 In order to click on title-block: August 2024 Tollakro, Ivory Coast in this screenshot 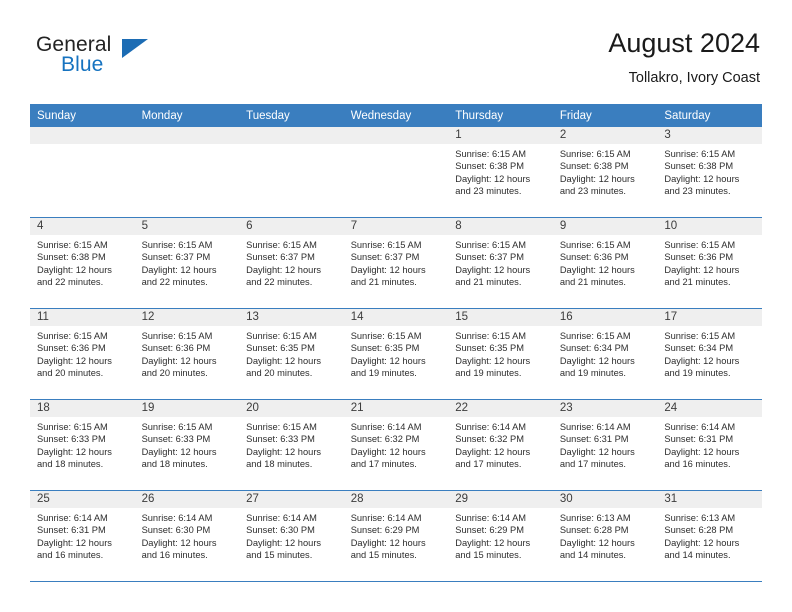, I will do `click(684, 56)`.